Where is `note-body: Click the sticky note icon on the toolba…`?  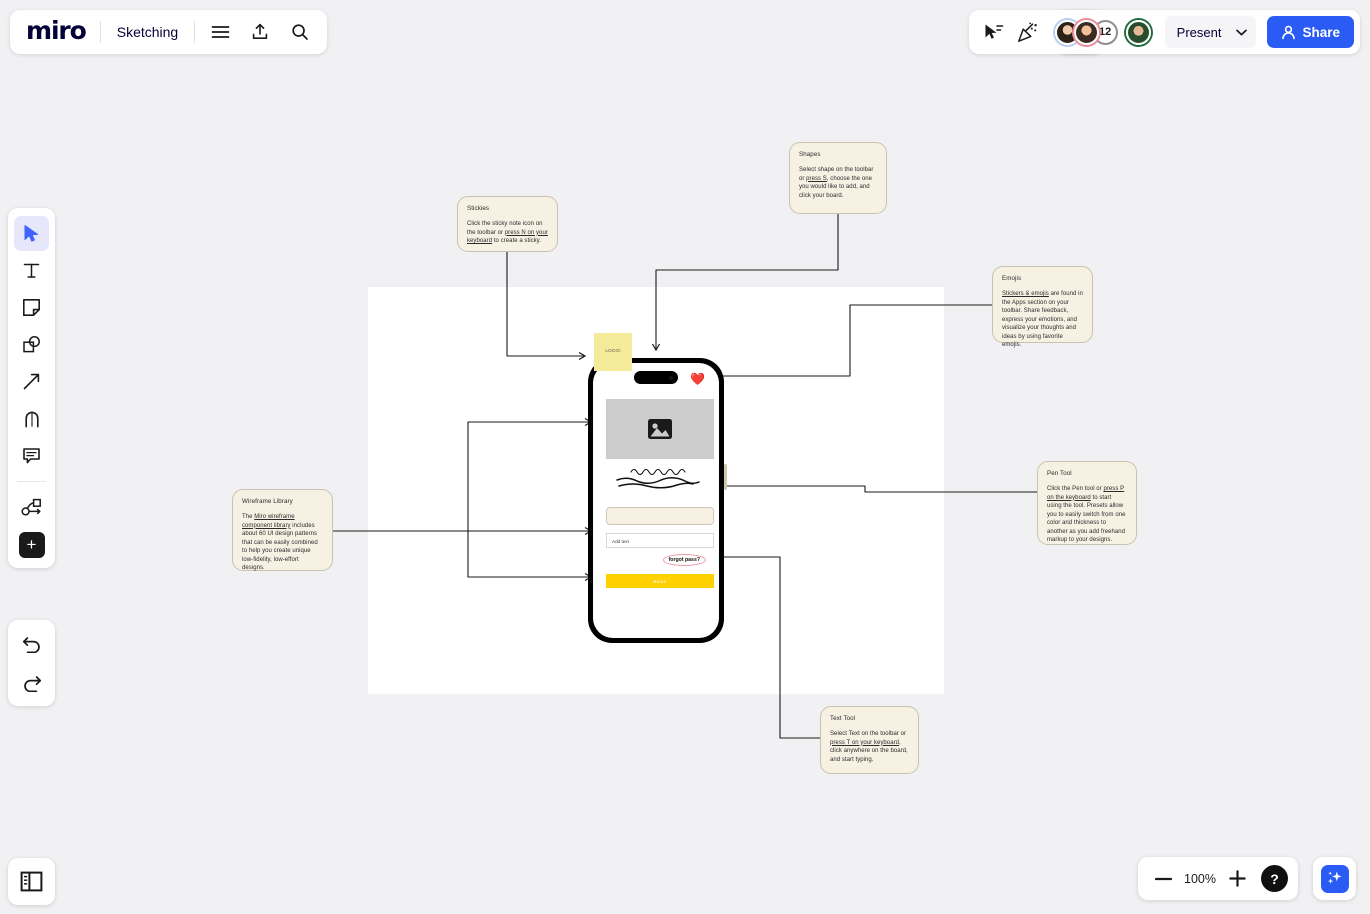 note-body: Click the sticky note icon on the toolba… is located at coordinates (507, 233).